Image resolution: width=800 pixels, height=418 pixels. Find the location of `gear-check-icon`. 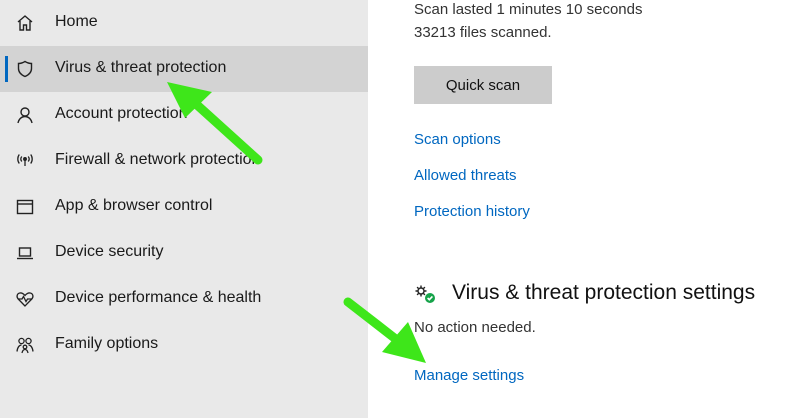

gear-check-icon is located at coordinates (426, 295).